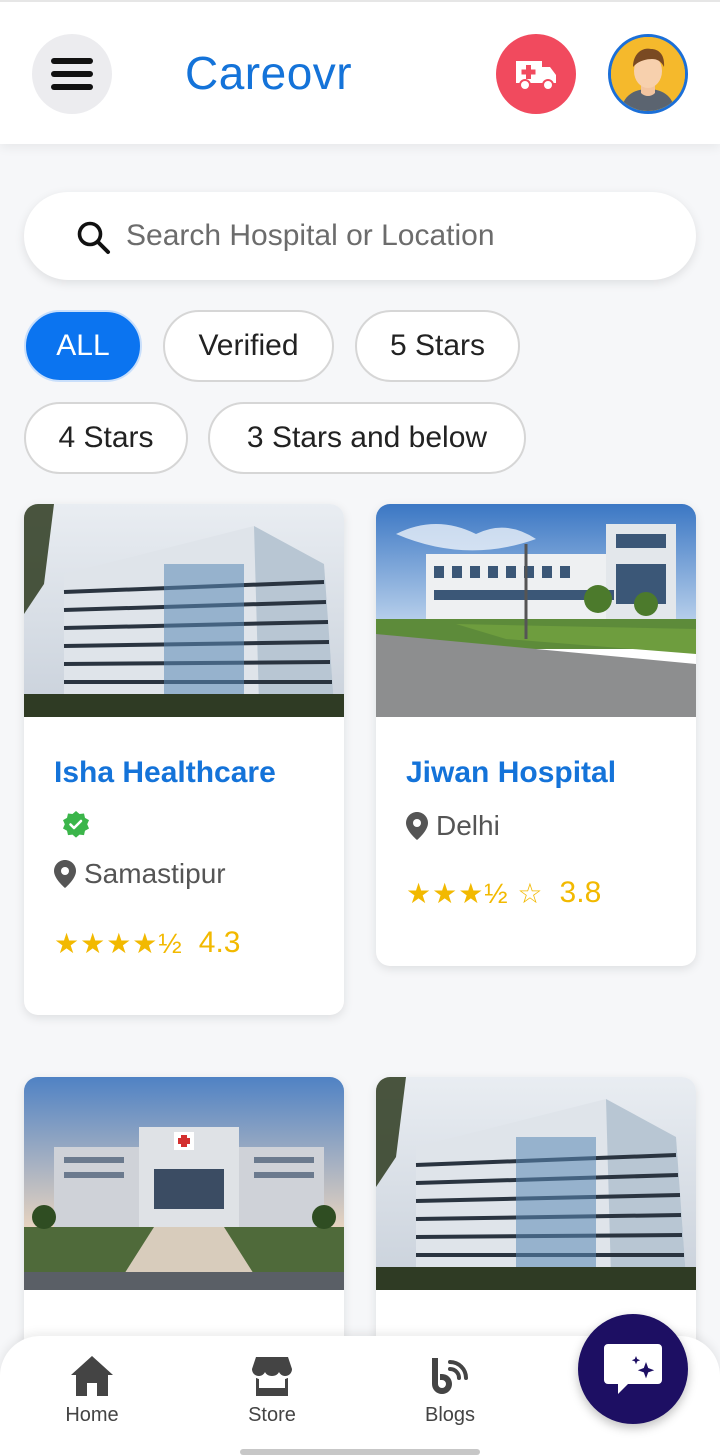  Describe the element at coordinates (219, 942) in the screenshot. I see `rating-value: 4.3` at that location.